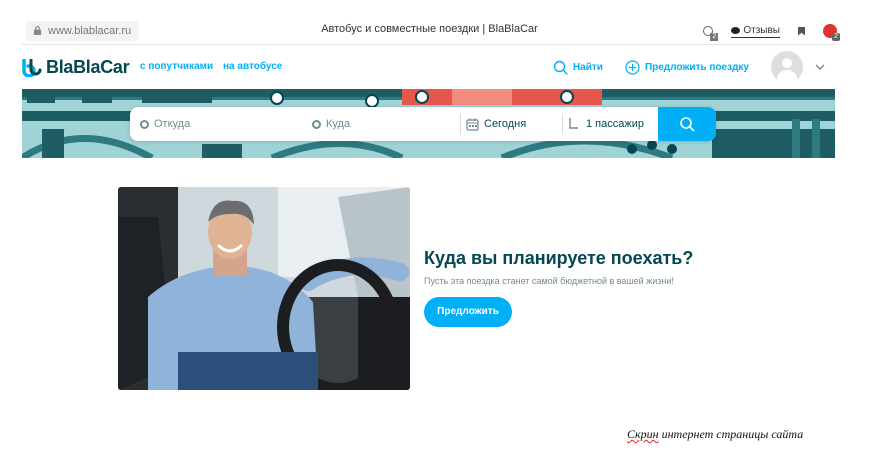 The width and height of the screenshot is (869, 455). I want to click on blablacar-logo-icon, so click(32, 67).